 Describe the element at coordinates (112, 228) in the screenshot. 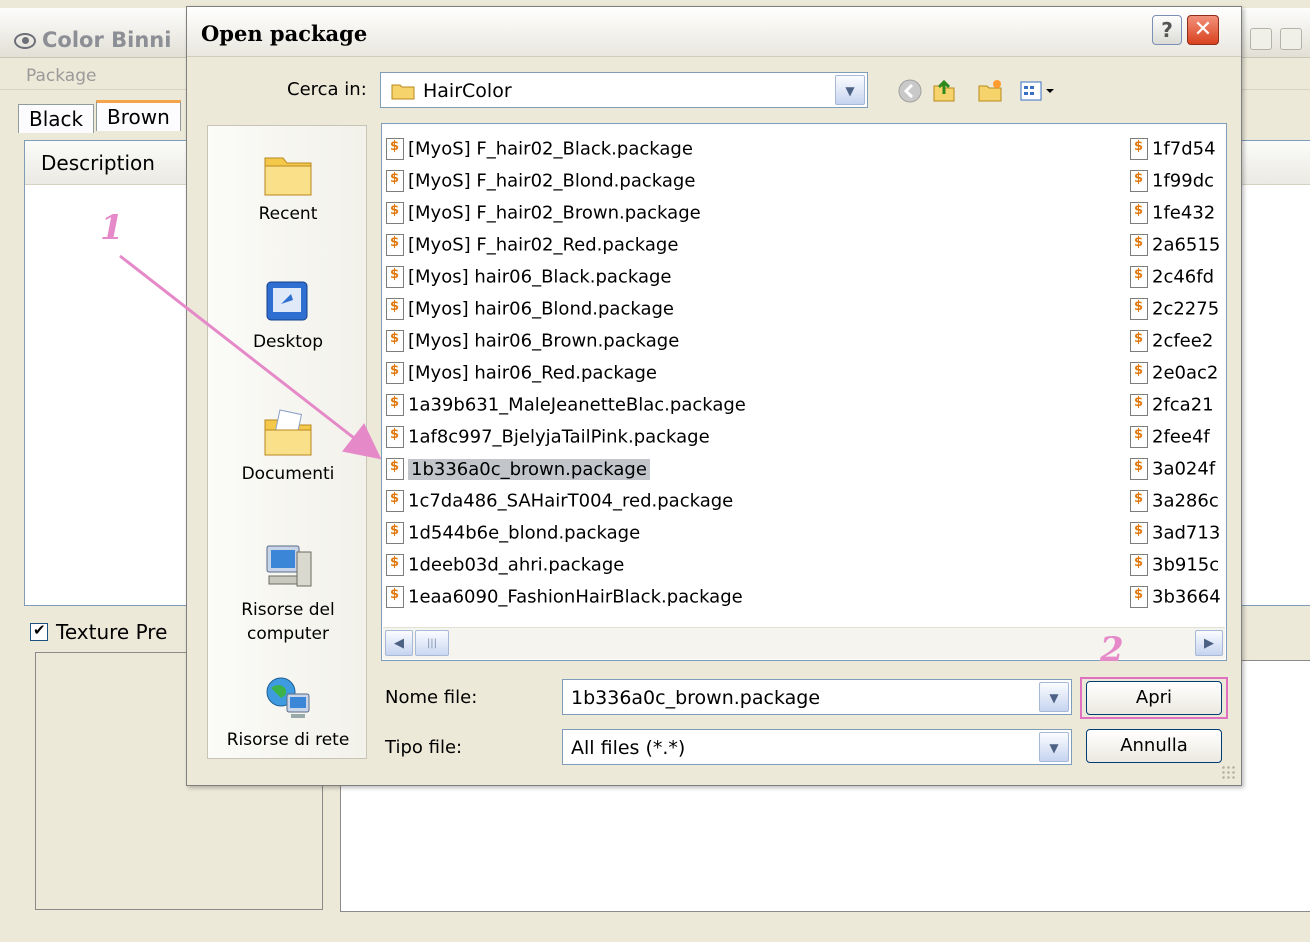

I see `annotation-step-1: 1` at that location.